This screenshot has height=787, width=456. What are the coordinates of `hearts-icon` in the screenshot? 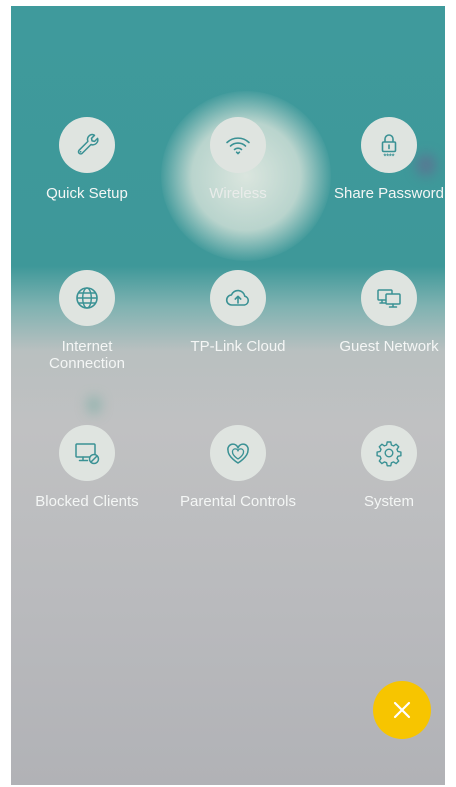 It's located at (238, 453).